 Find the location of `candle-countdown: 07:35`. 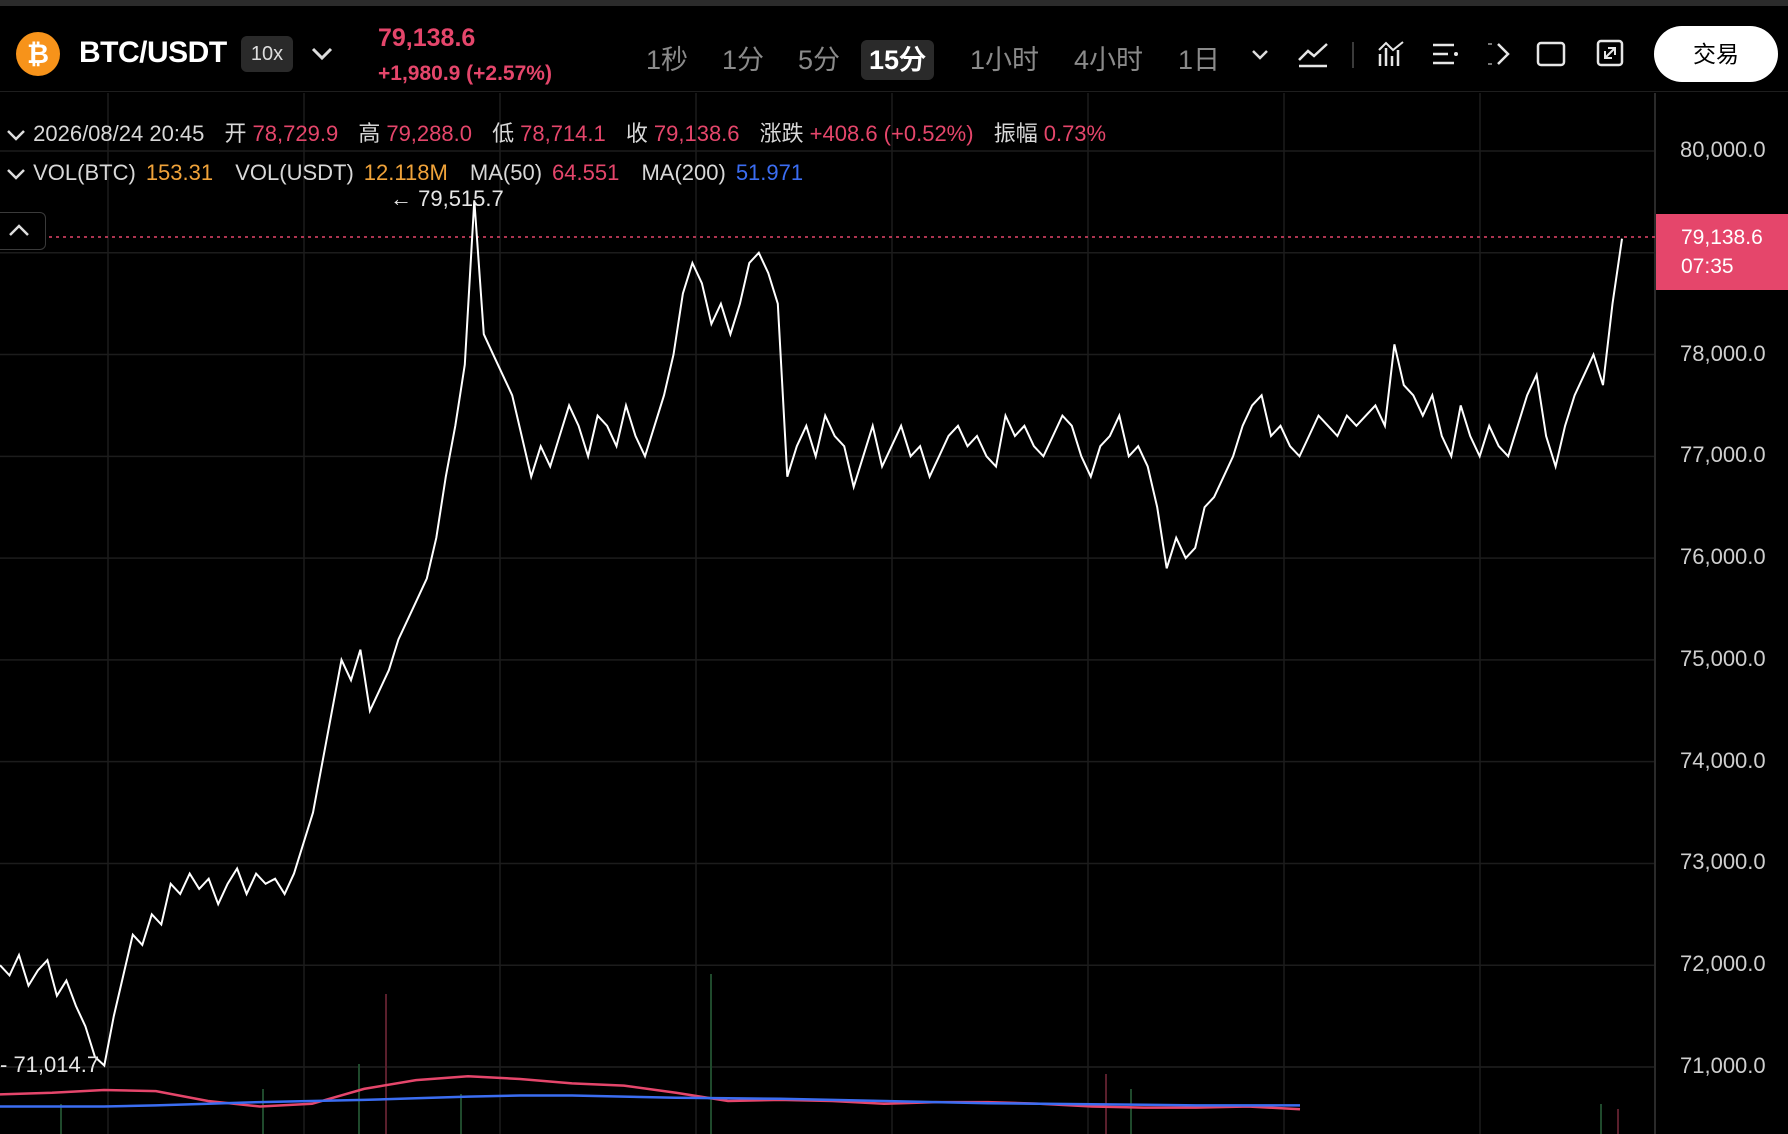

candle-countdown: 07:35 is located at coordinates (1707, 266).